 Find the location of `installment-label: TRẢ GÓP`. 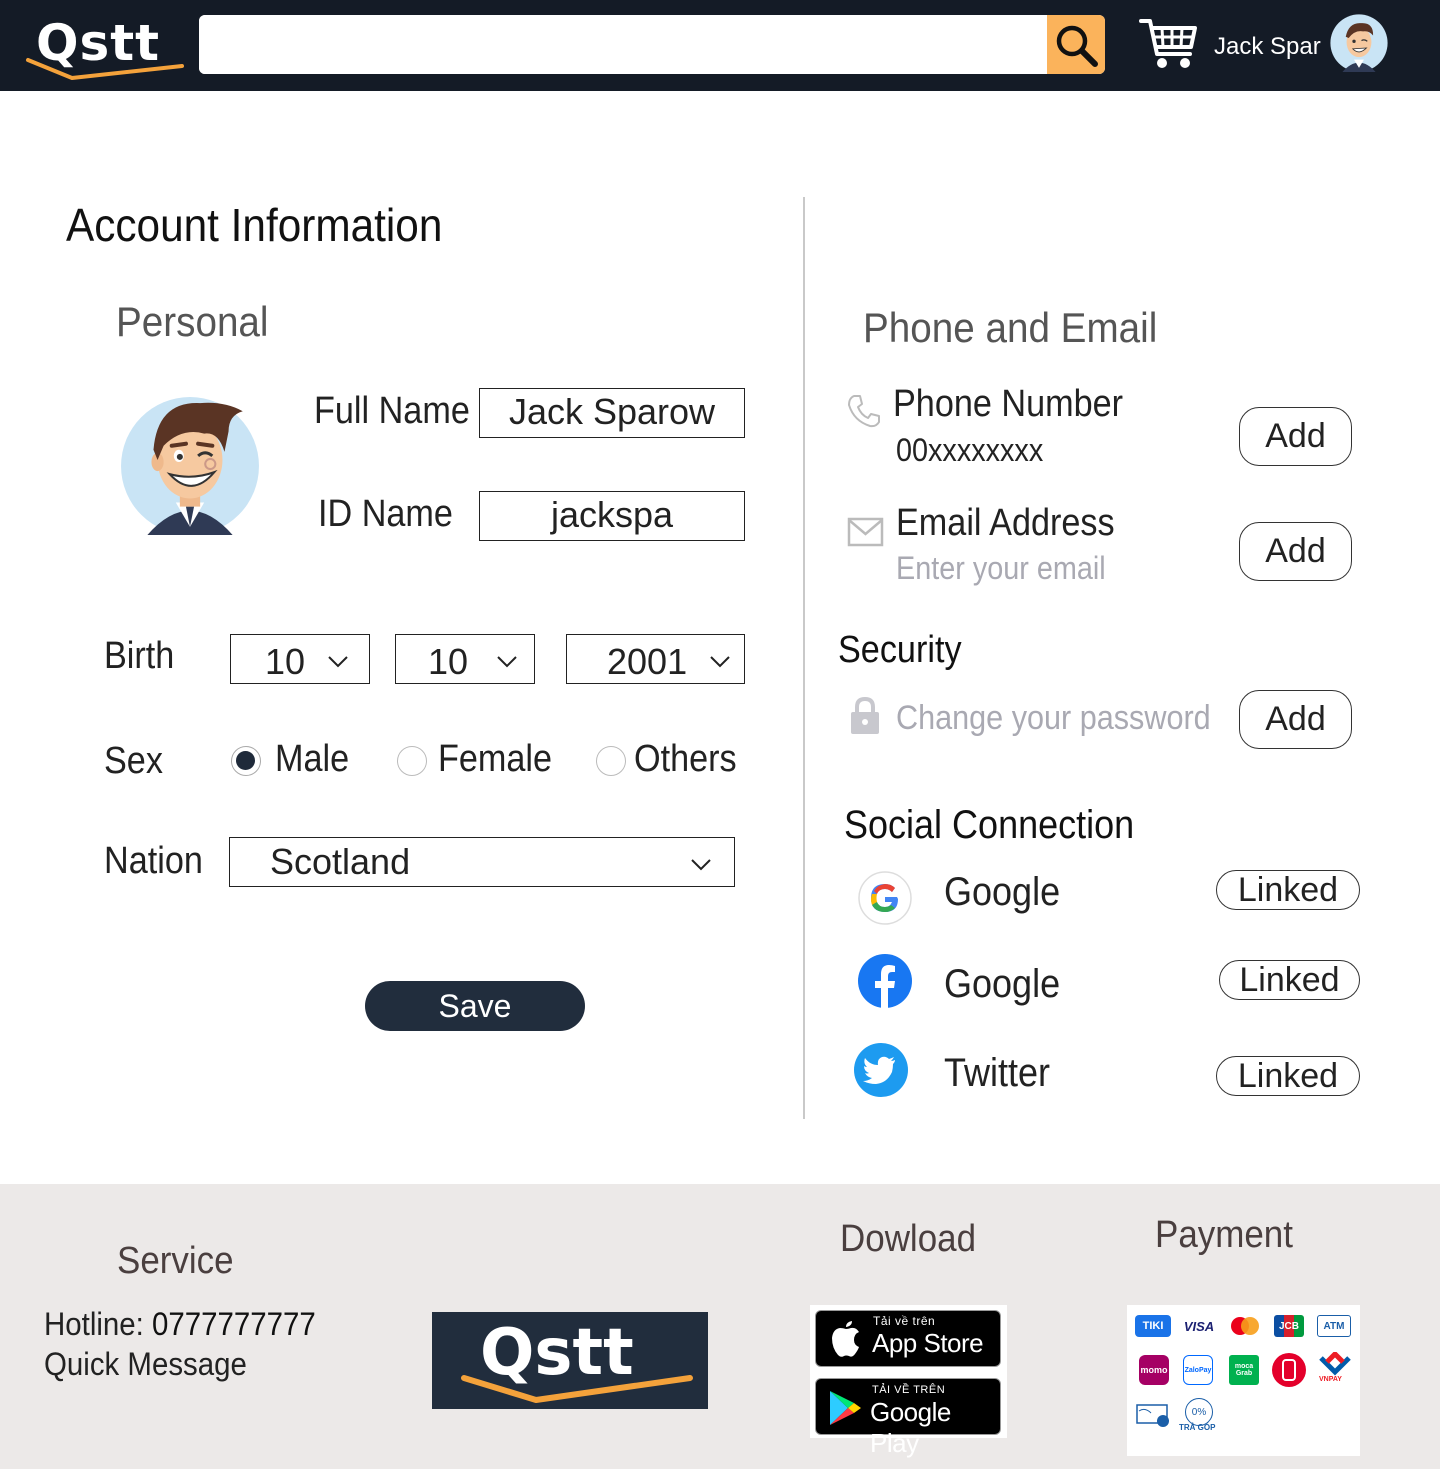

installment-label: TRẢ GÓP is located at coordinates (1197, 1427).